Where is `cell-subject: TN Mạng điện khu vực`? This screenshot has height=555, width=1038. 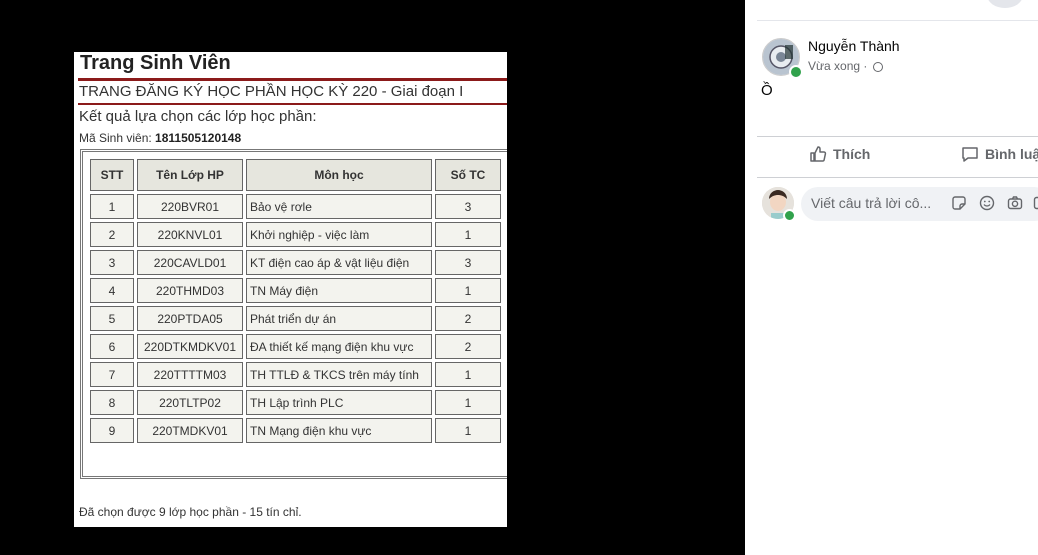 cell-subject: TN Mạng điện khu vực is located at coordinates (339, 430).